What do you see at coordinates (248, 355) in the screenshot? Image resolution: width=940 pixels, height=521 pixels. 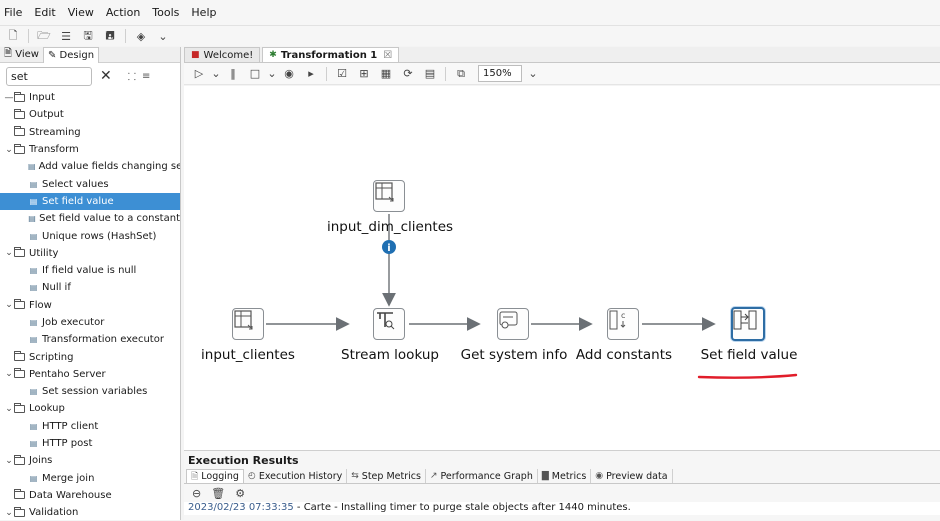 I see `step-label-input-clientes: input_clientes` at bounding box center [248, 355].